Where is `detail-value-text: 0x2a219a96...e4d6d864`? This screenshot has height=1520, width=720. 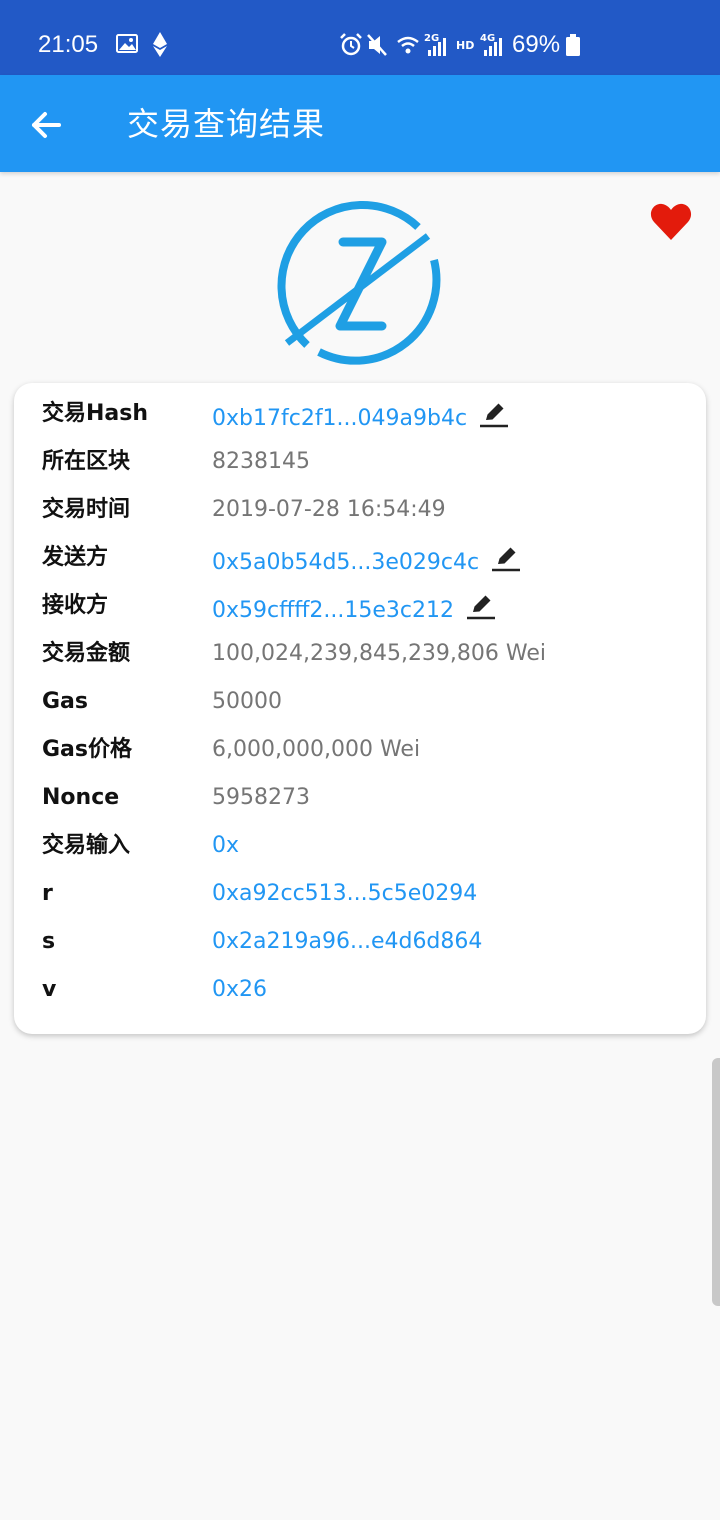
detail-value-text: 0x2a219a96...e4d6d864 is located at coordinates (347, 941).